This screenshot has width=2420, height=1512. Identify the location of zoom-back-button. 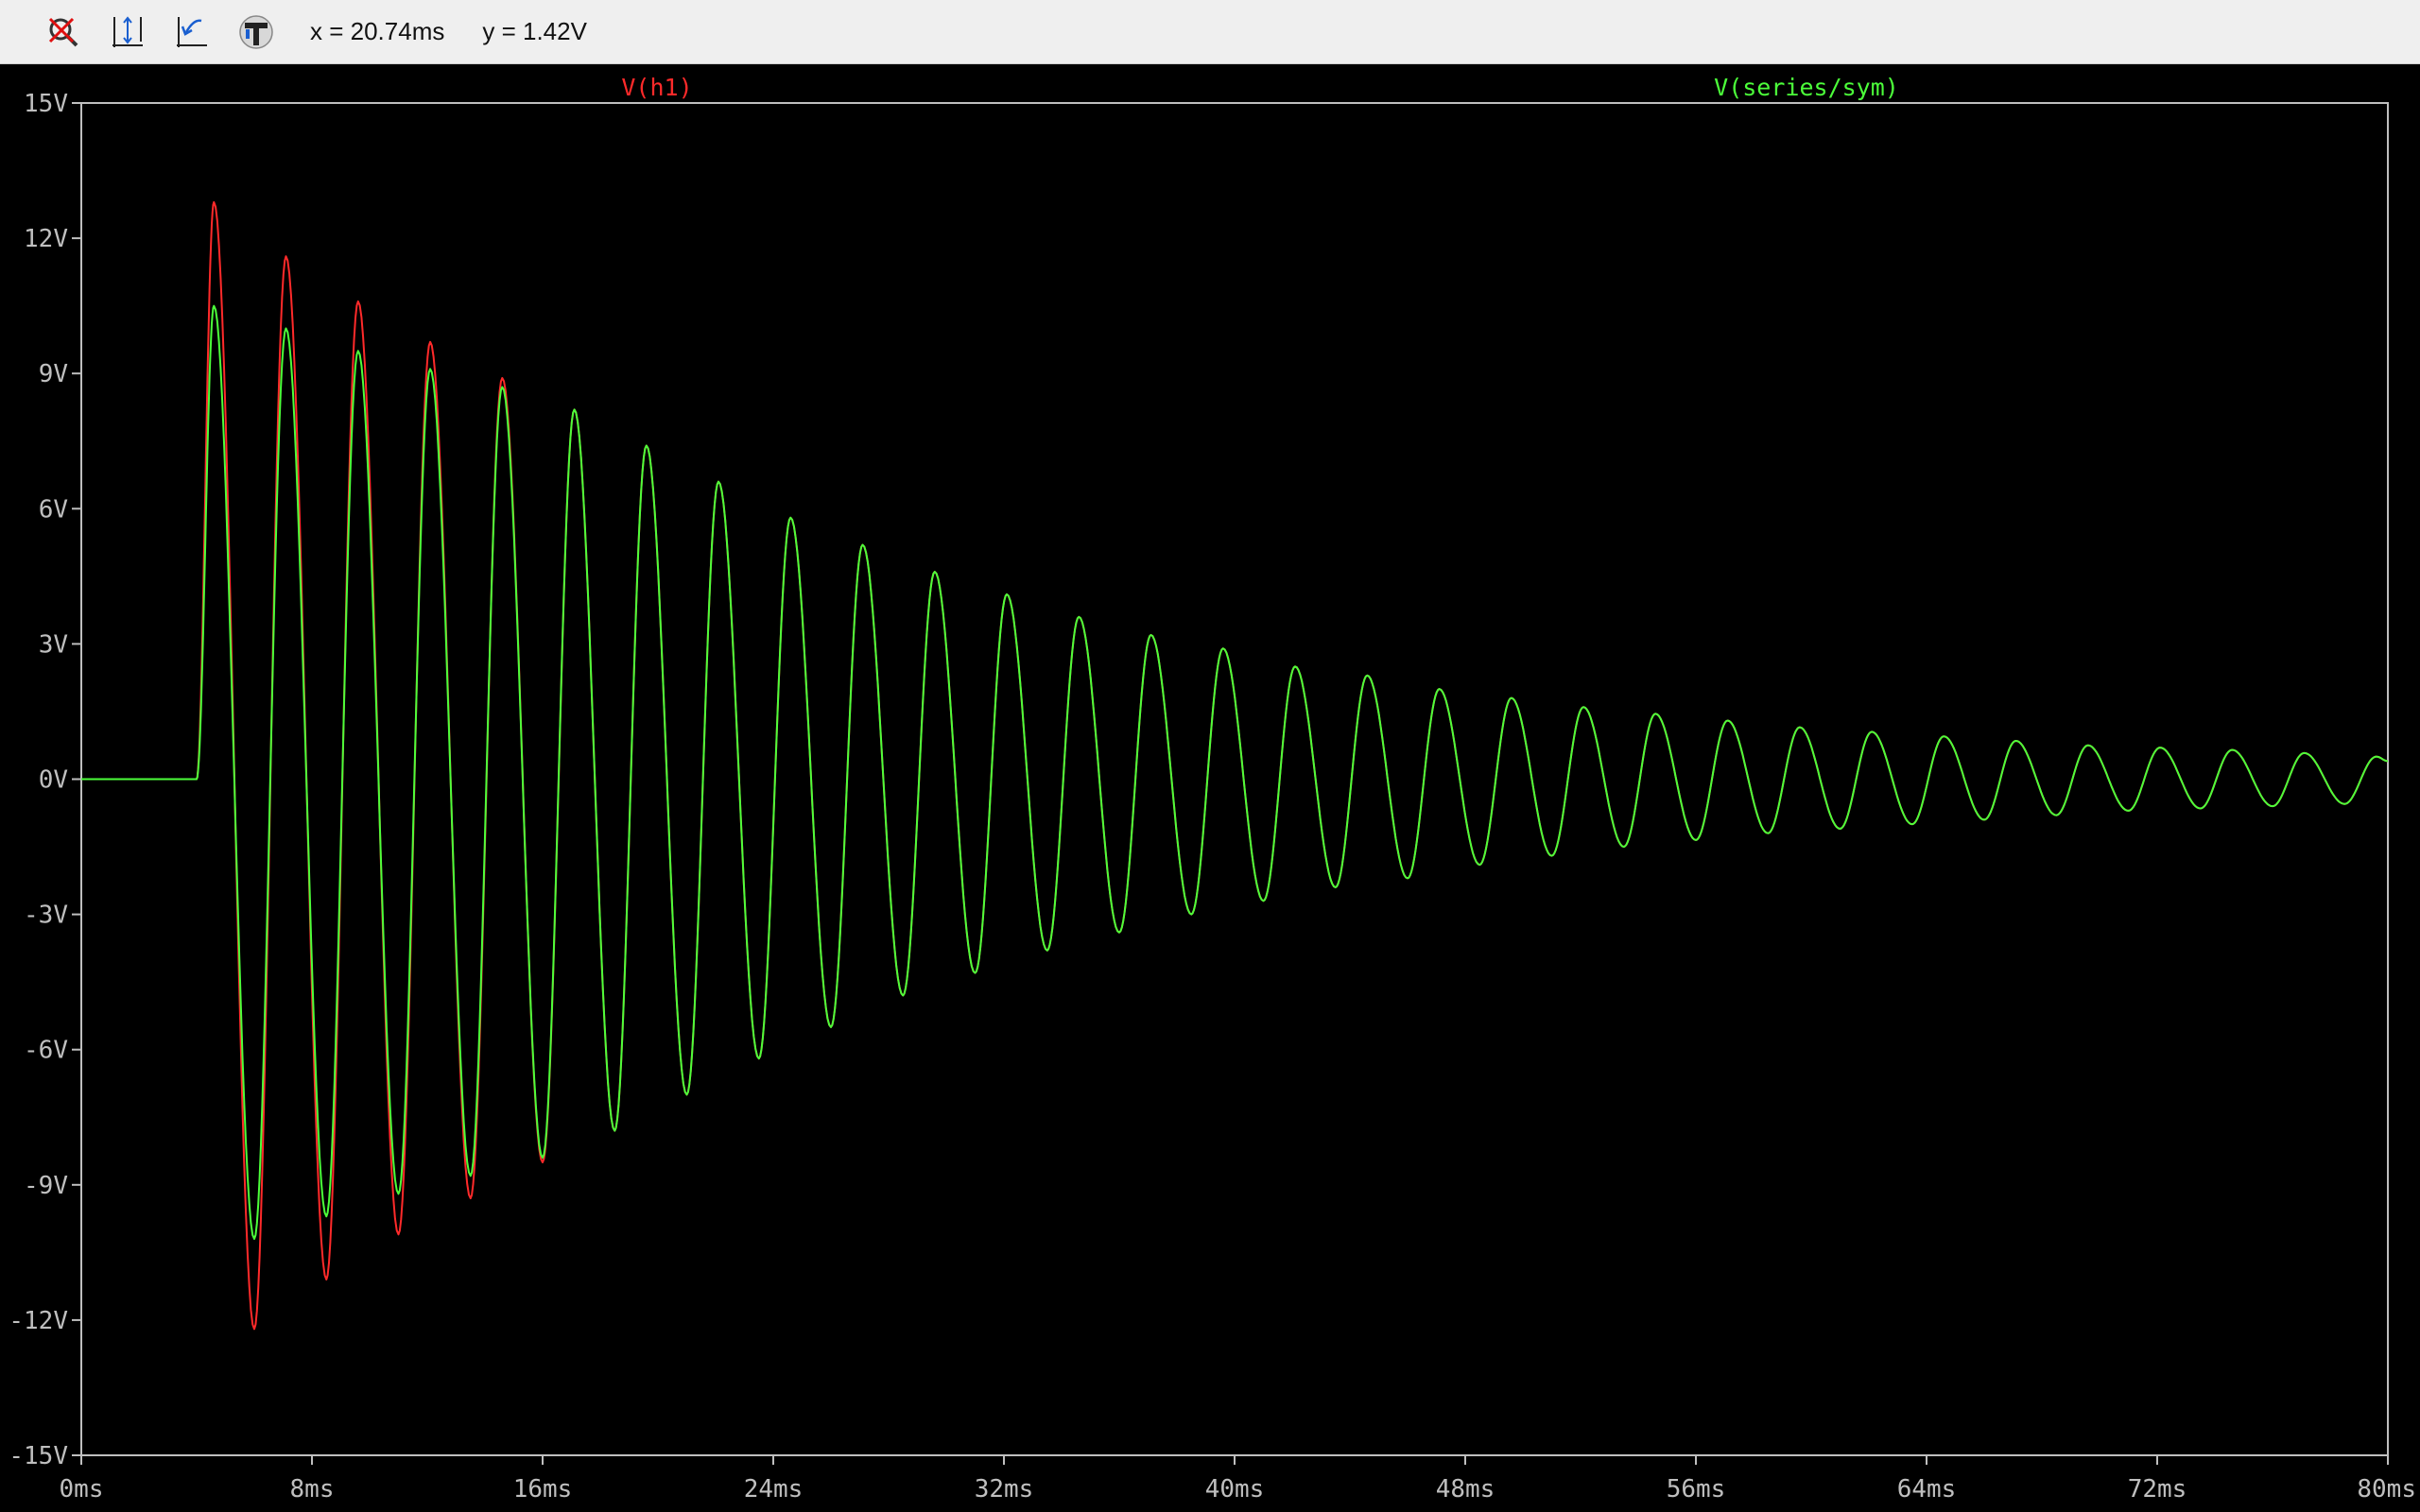
(192, 32).